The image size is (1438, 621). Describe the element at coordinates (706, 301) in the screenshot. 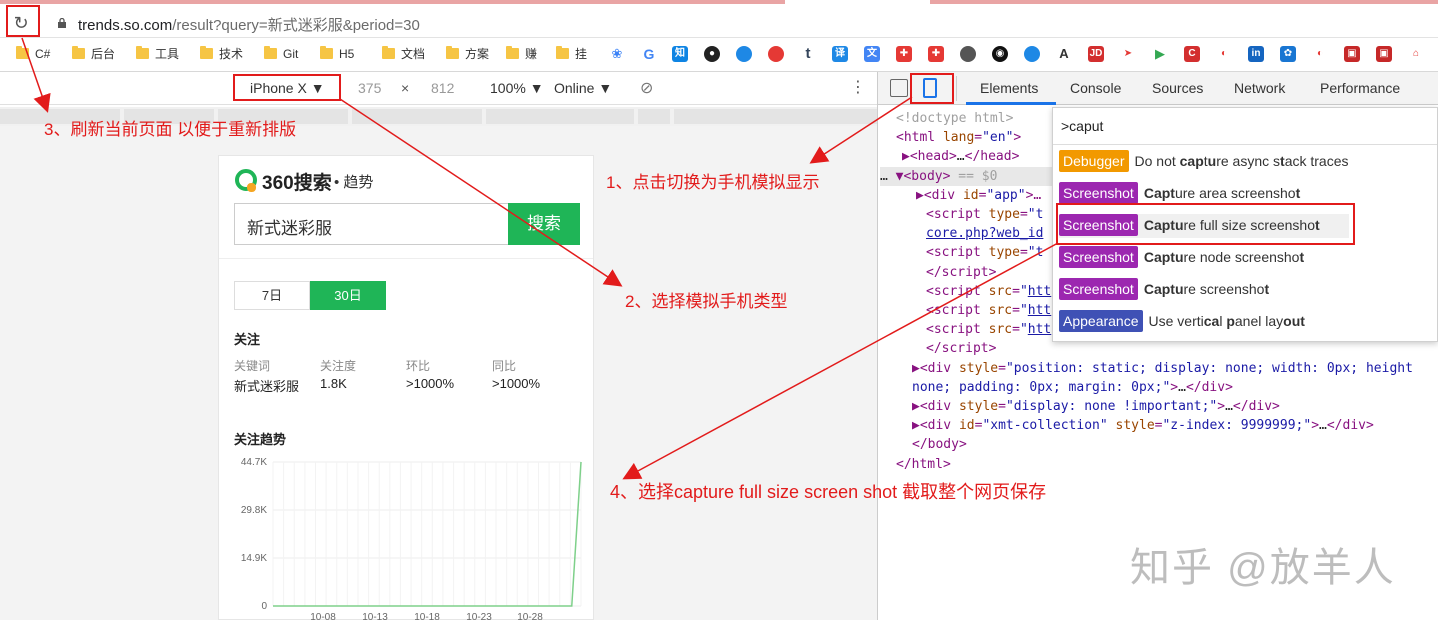

I see `annotation-step2: 2、选择模拟手机类型` at that location.